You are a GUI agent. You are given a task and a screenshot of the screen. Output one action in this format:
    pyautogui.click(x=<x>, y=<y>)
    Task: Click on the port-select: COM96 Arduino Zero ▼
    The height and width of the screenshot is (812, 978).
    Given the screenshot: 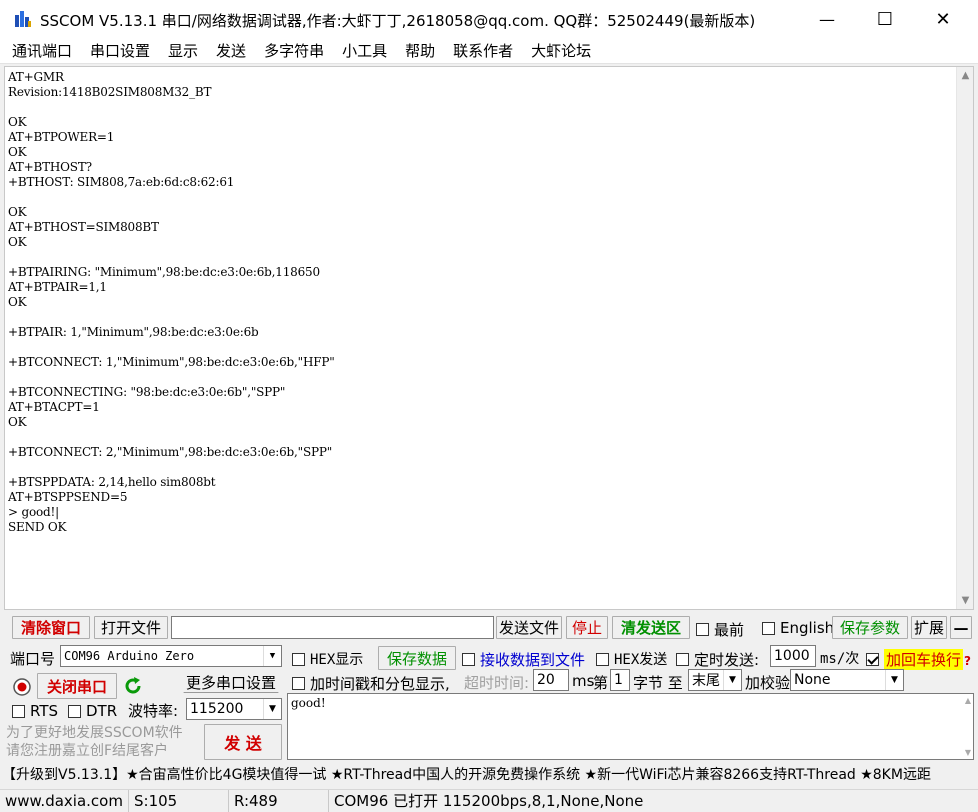 What is the action you would take?
    pyautogui.click(x=171, y=656)
    